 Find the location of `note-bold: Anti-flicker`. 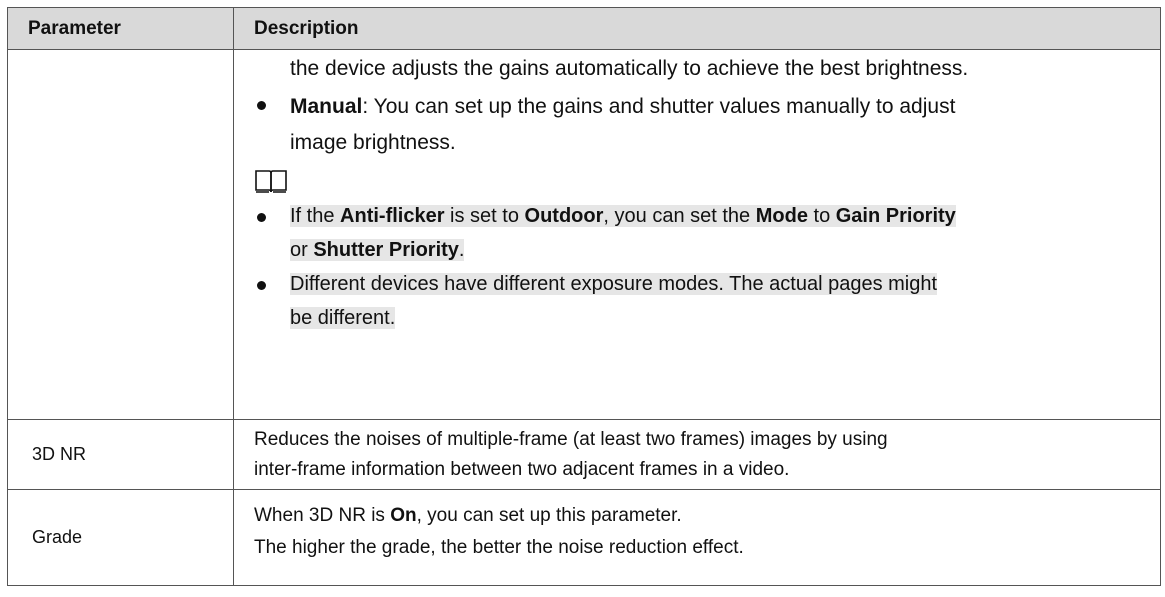

note-bold: Anti-flicker is located at coordinates (392, 216).